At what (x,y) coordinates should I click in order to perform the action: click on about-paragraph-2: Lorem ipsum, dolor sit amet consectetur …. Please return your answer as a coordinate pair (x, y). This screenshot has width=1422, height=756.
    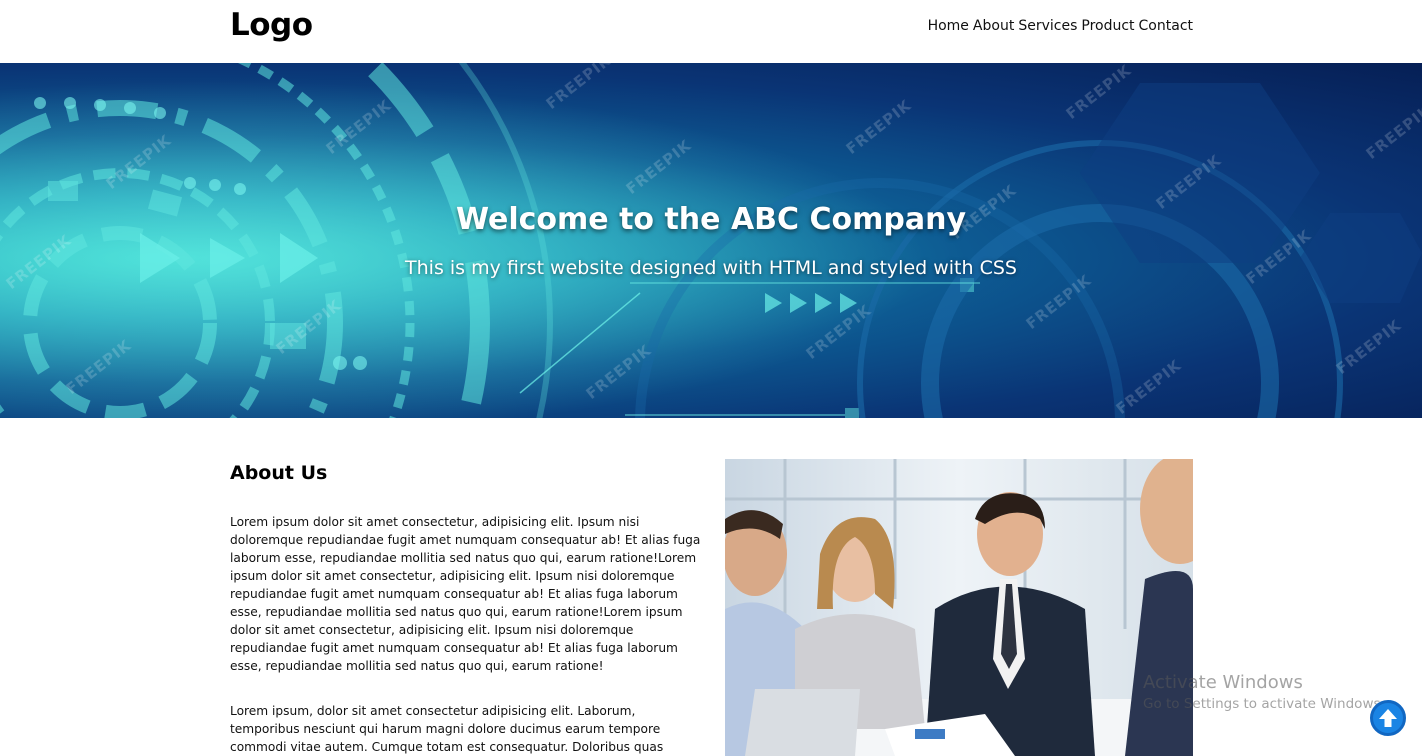
    Looking at the image, I should click on (447, 729).